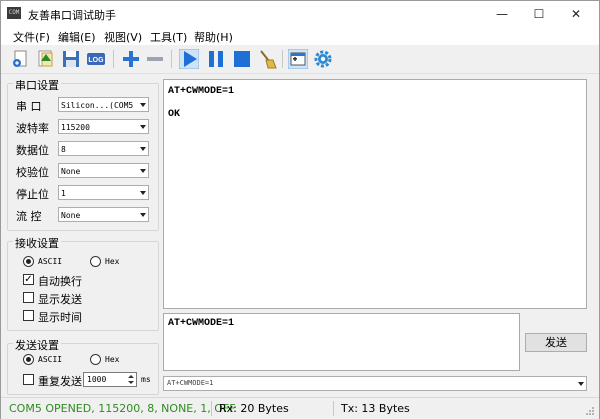 The height and width of the screenshot is (419, 600). I want to click on resize-grip-icon, so click(590, 411).